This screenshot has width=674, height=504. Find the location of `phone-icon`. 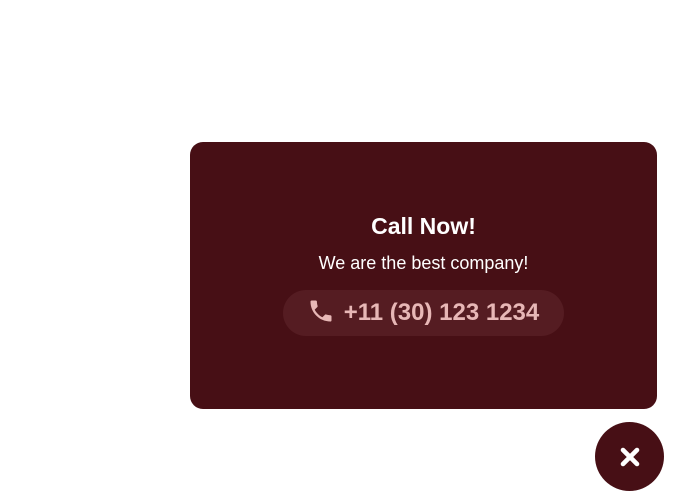

phone-icon is located at coordinates (321, 311).